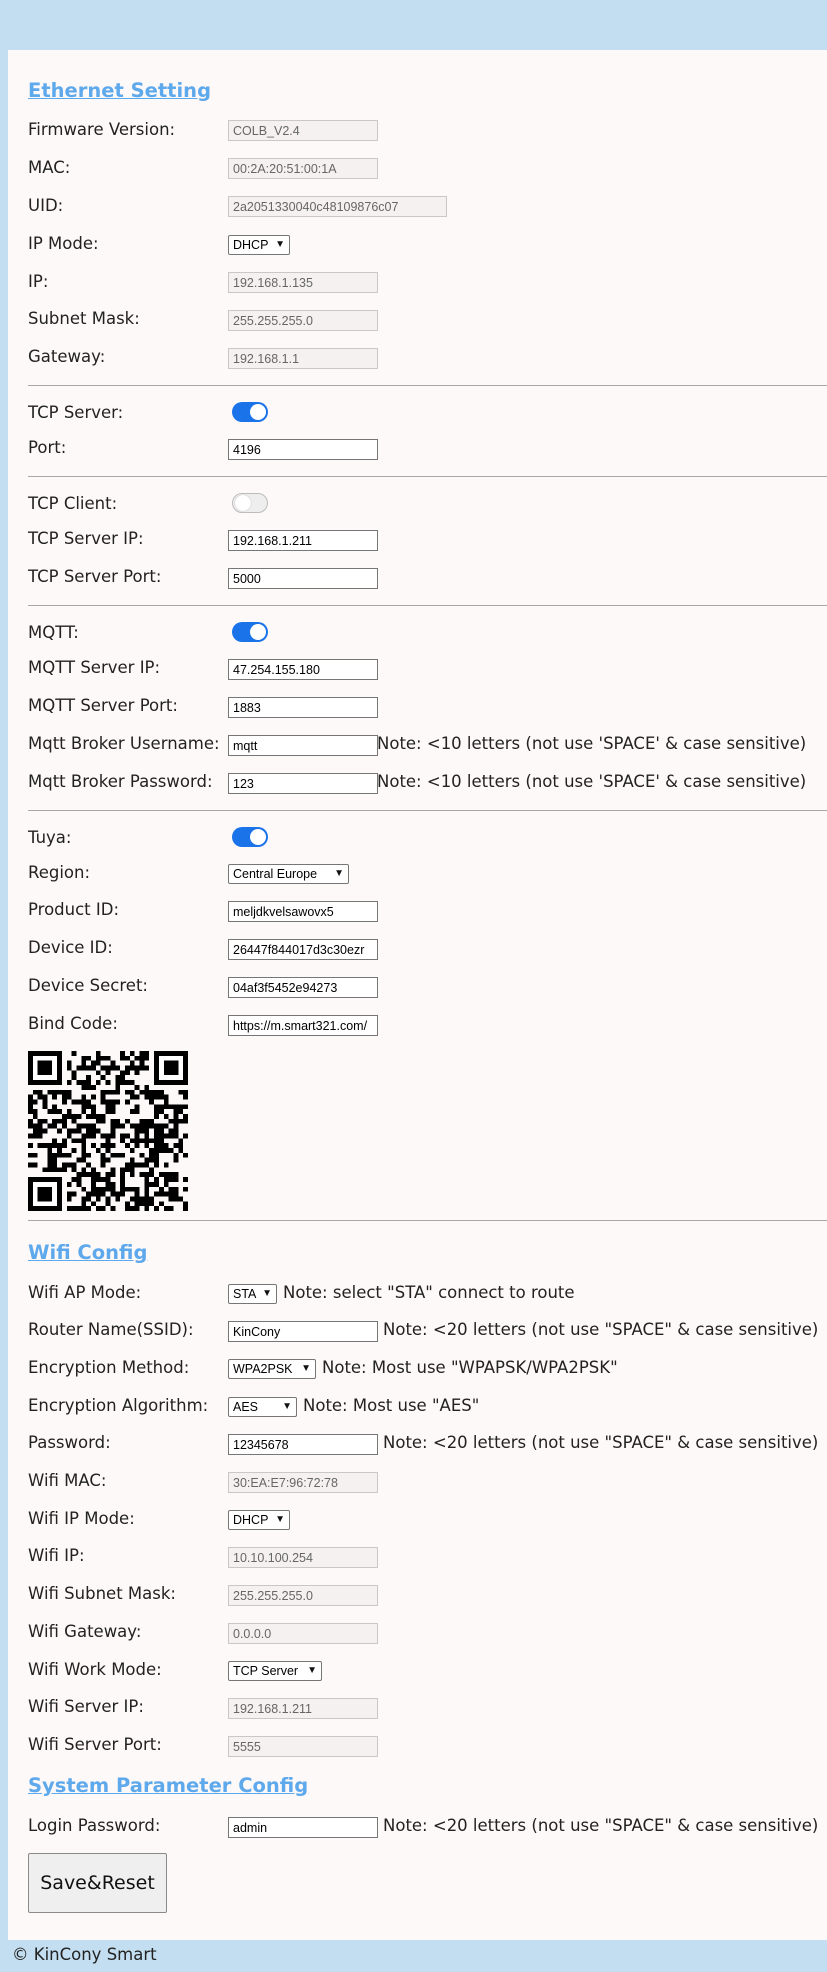  I want to click on mqtt-toggle, so click(250, 632).